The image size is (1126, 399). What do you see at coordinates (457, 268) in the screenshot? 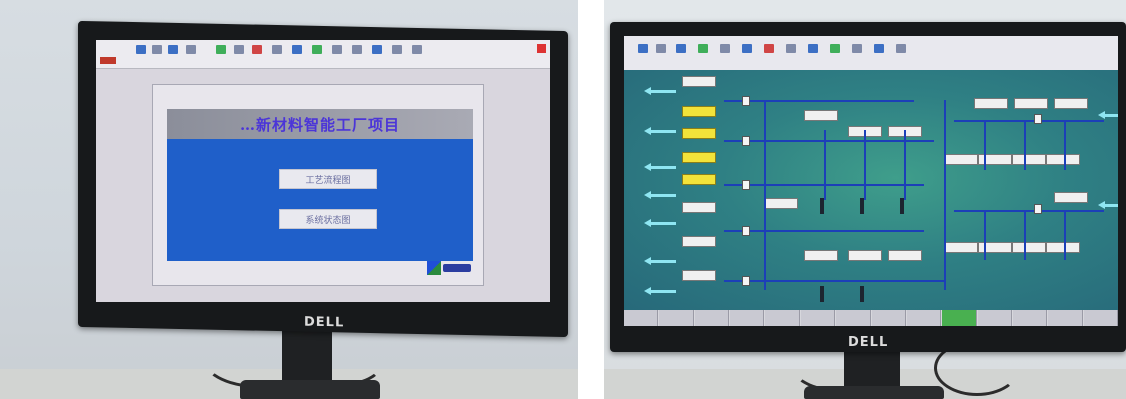
I see `logo-wordmark` at bounding box center [457, 268].